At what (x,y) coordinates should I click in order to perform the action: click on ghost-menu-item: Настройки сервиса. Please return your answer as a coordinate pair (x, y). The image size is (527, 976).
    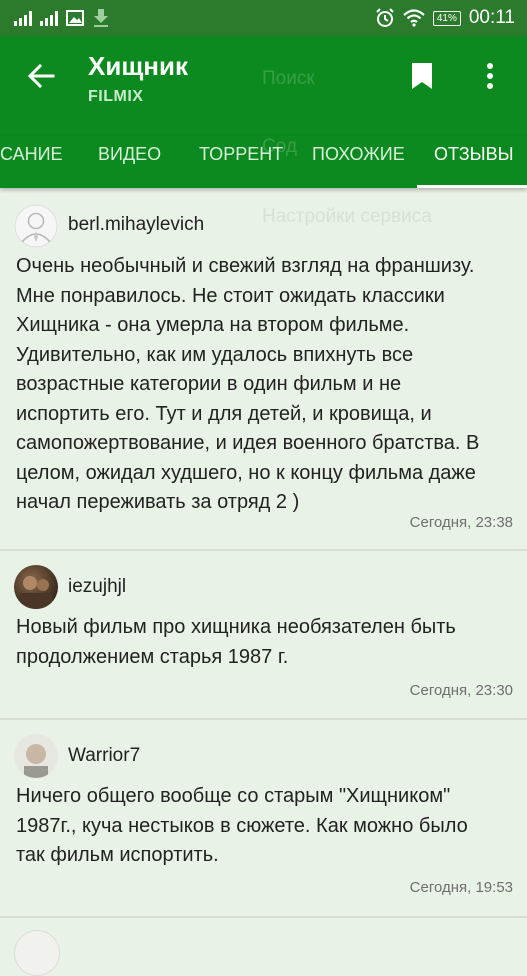
    Looking at the image, I should click on (347, 216).